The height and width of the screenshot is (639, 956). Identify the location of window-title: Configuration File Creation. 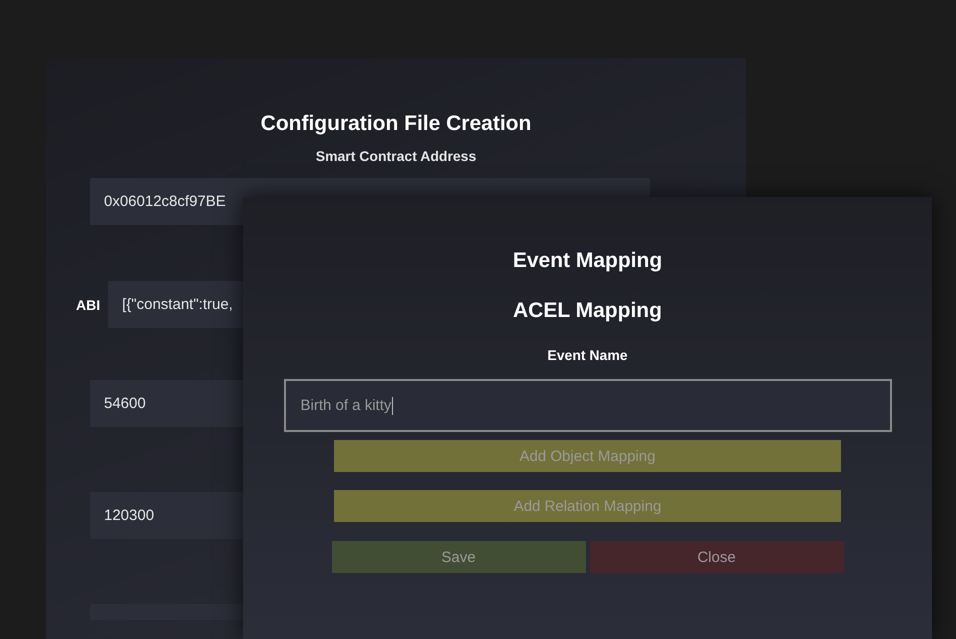
(396, 124).